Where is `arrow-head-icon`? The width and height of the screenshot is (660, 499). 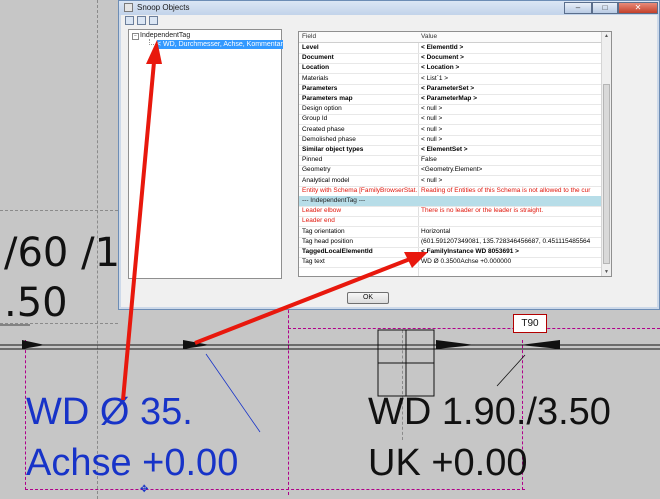
arrow-head-icon is located at coordinates (154, 52).